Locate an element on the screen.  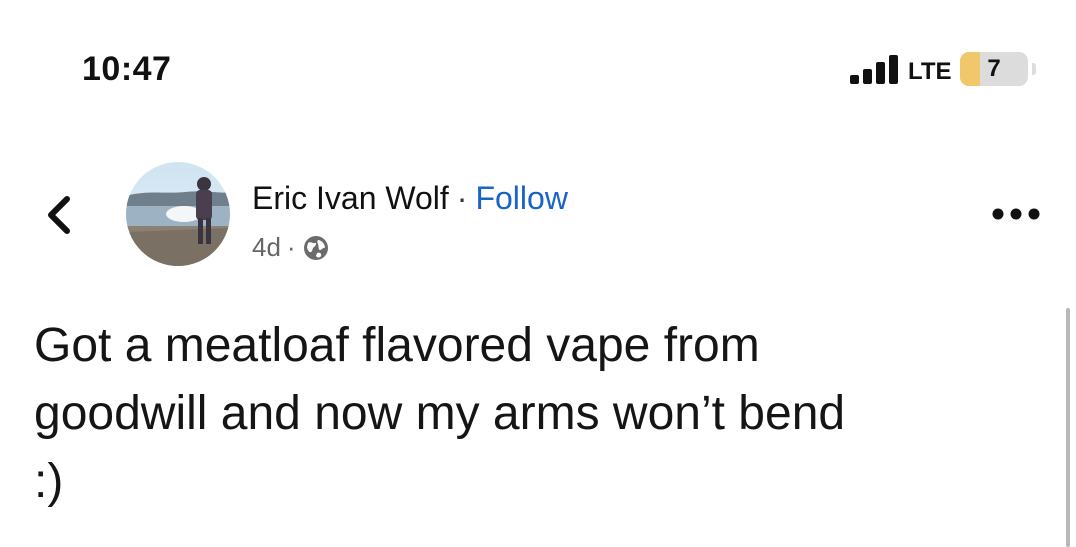
battery-cap is located at coordinates (1034, 69).